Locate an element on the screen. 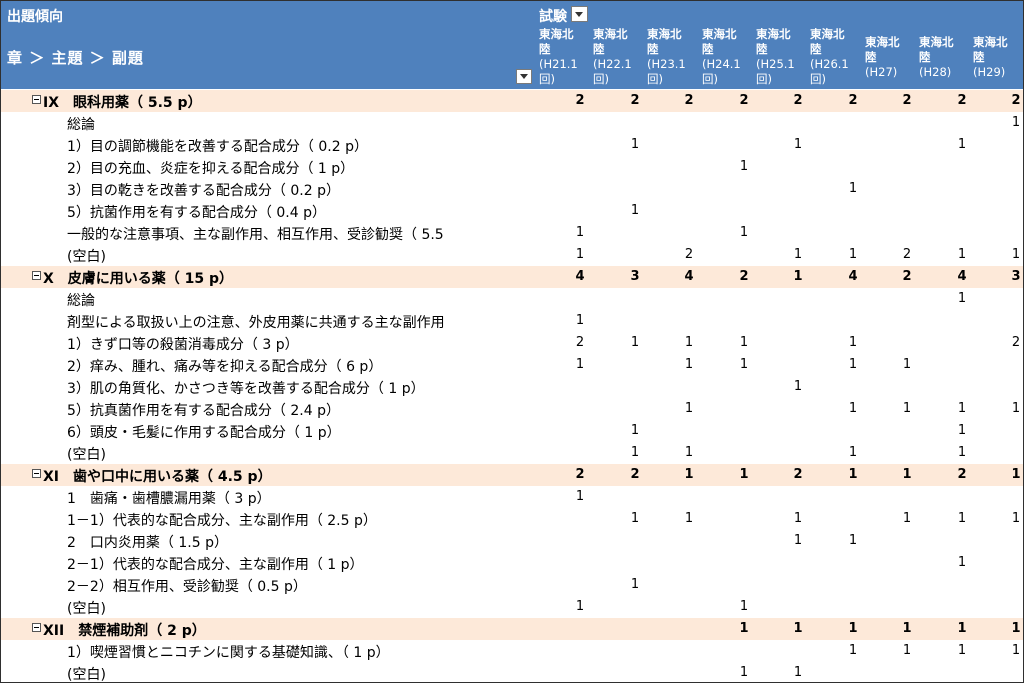 This screenshot has width=1024, height=683. topic-label: 1）喫煙習慣とニコチンに関する基礎知識、（ 1 p） is located at coordinates (228, 653).